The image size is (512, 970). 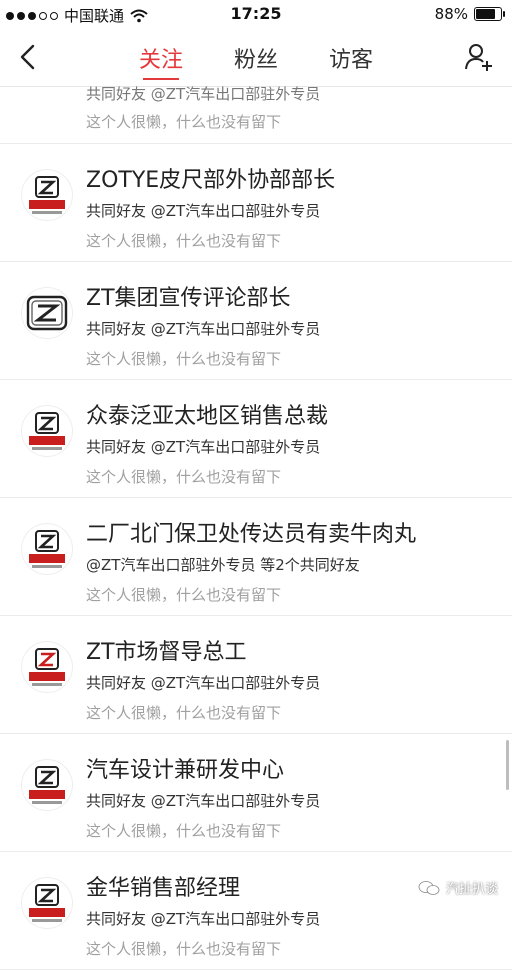 I want to click on tab-bar: 关注 粉丝 访客, so click(x=256, y=61).